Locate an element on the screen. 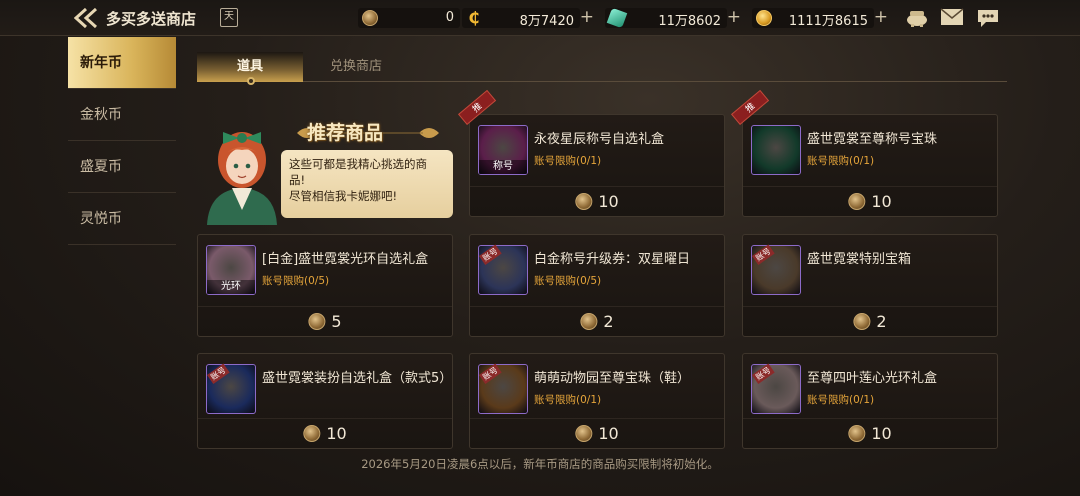  product-thumbnail: 称号 is located at coordinates (503, 150).